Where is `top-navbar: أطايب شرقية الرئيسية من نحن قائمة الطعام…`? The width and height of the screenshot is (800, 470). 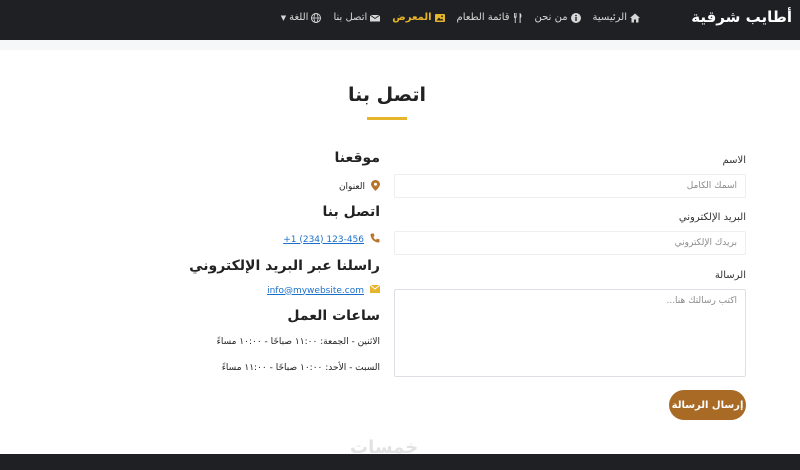 top-navbar: أطايب شرقية الرئيسية من نحن قائمة الطعام… is located at coordinates (400, 20).